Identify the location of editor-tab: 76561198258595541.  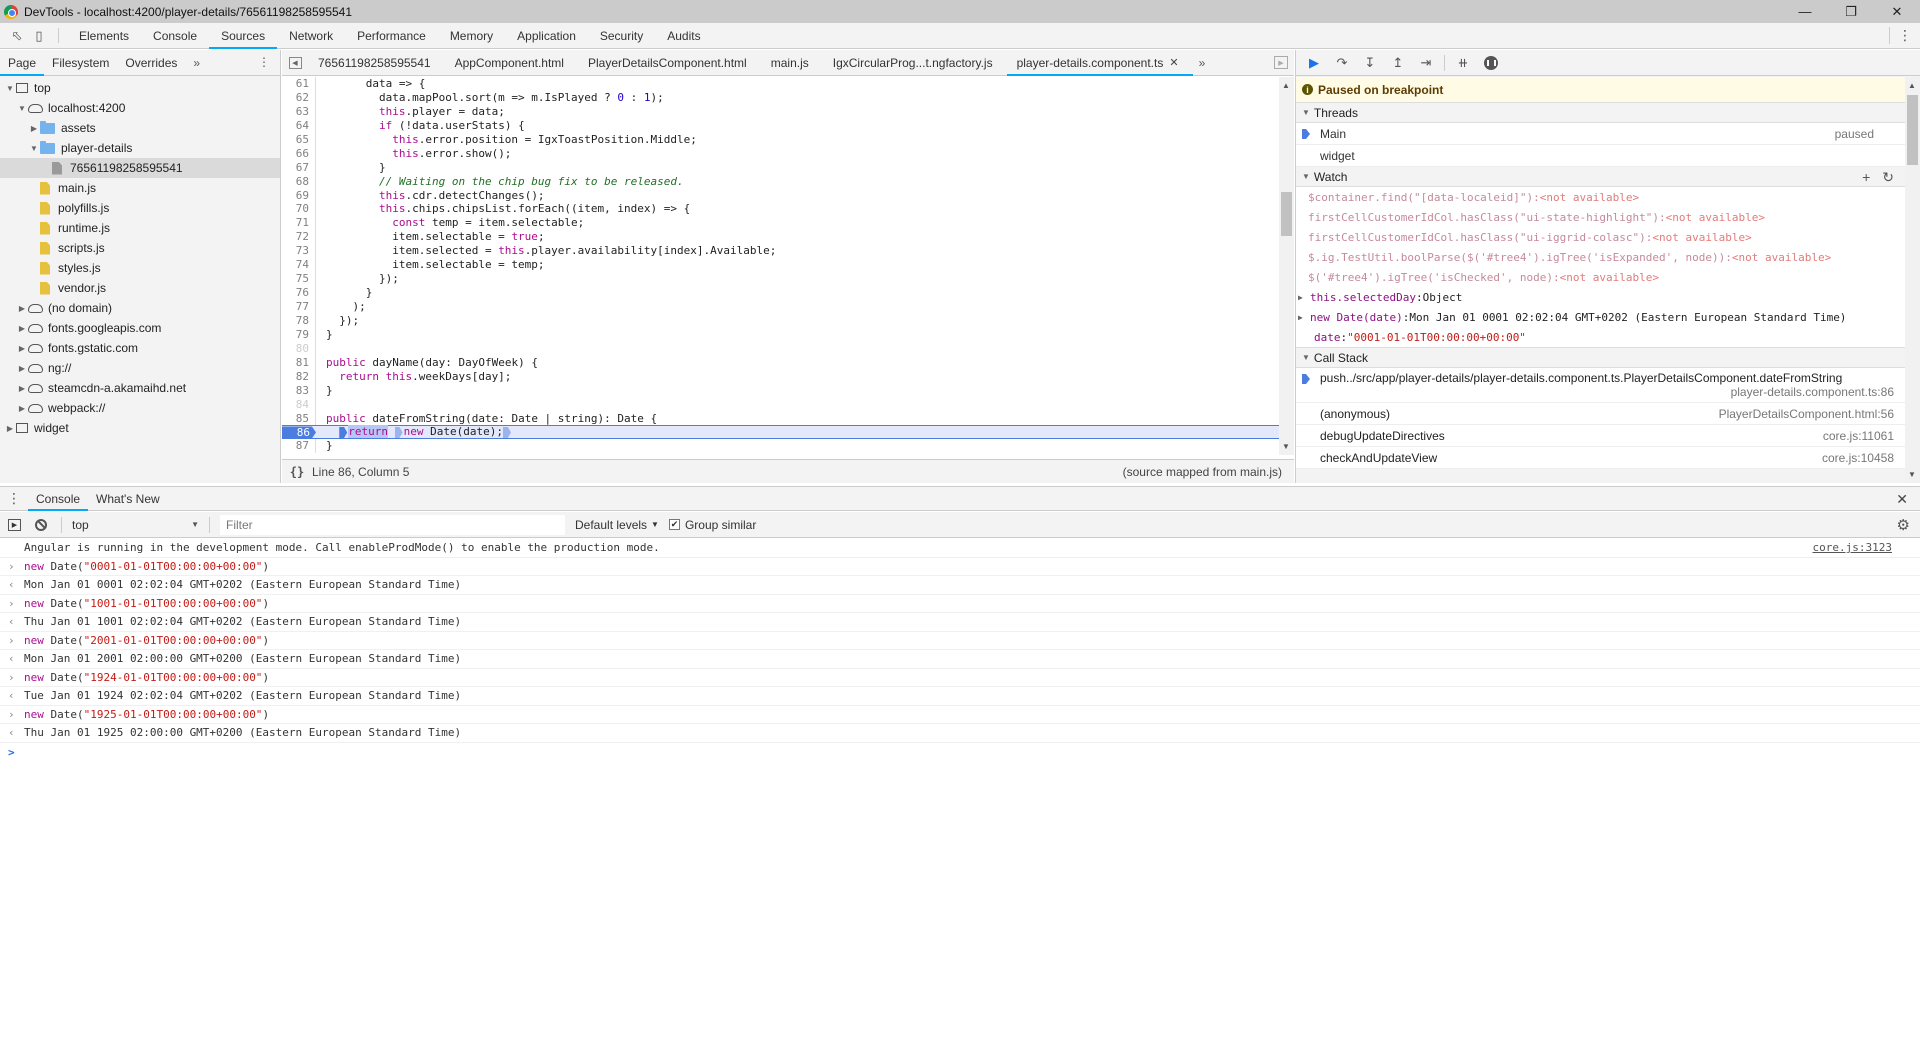
(376, 62).